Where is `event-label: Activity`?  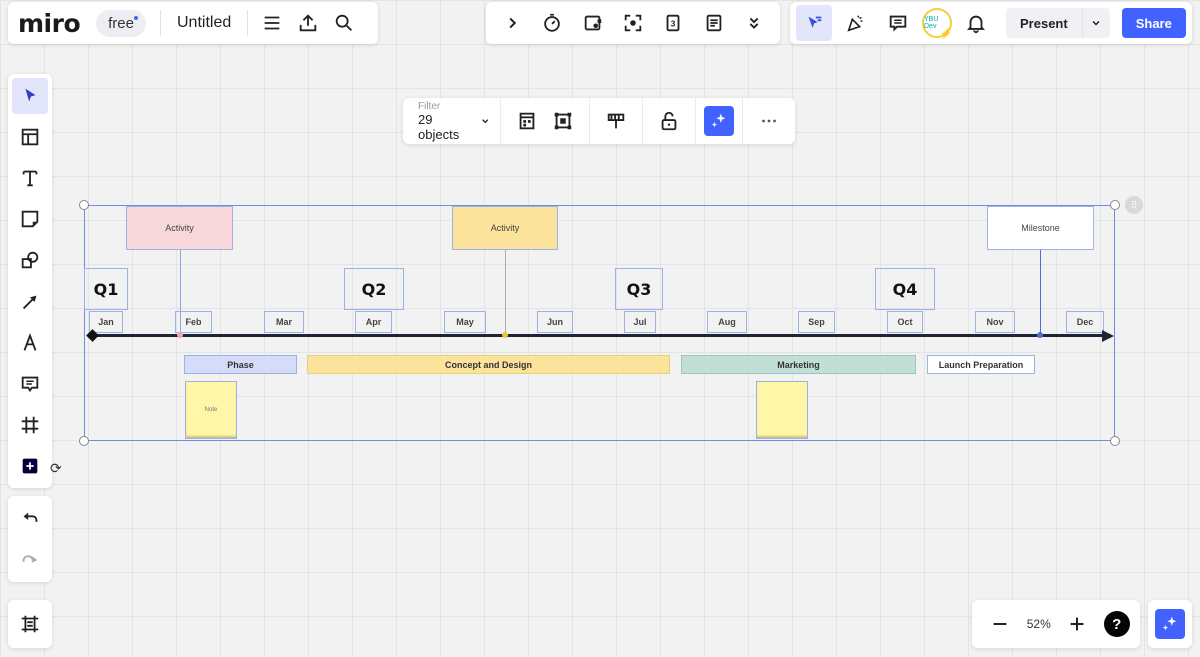
event-label: Activity is located at coordinates (179, 228).